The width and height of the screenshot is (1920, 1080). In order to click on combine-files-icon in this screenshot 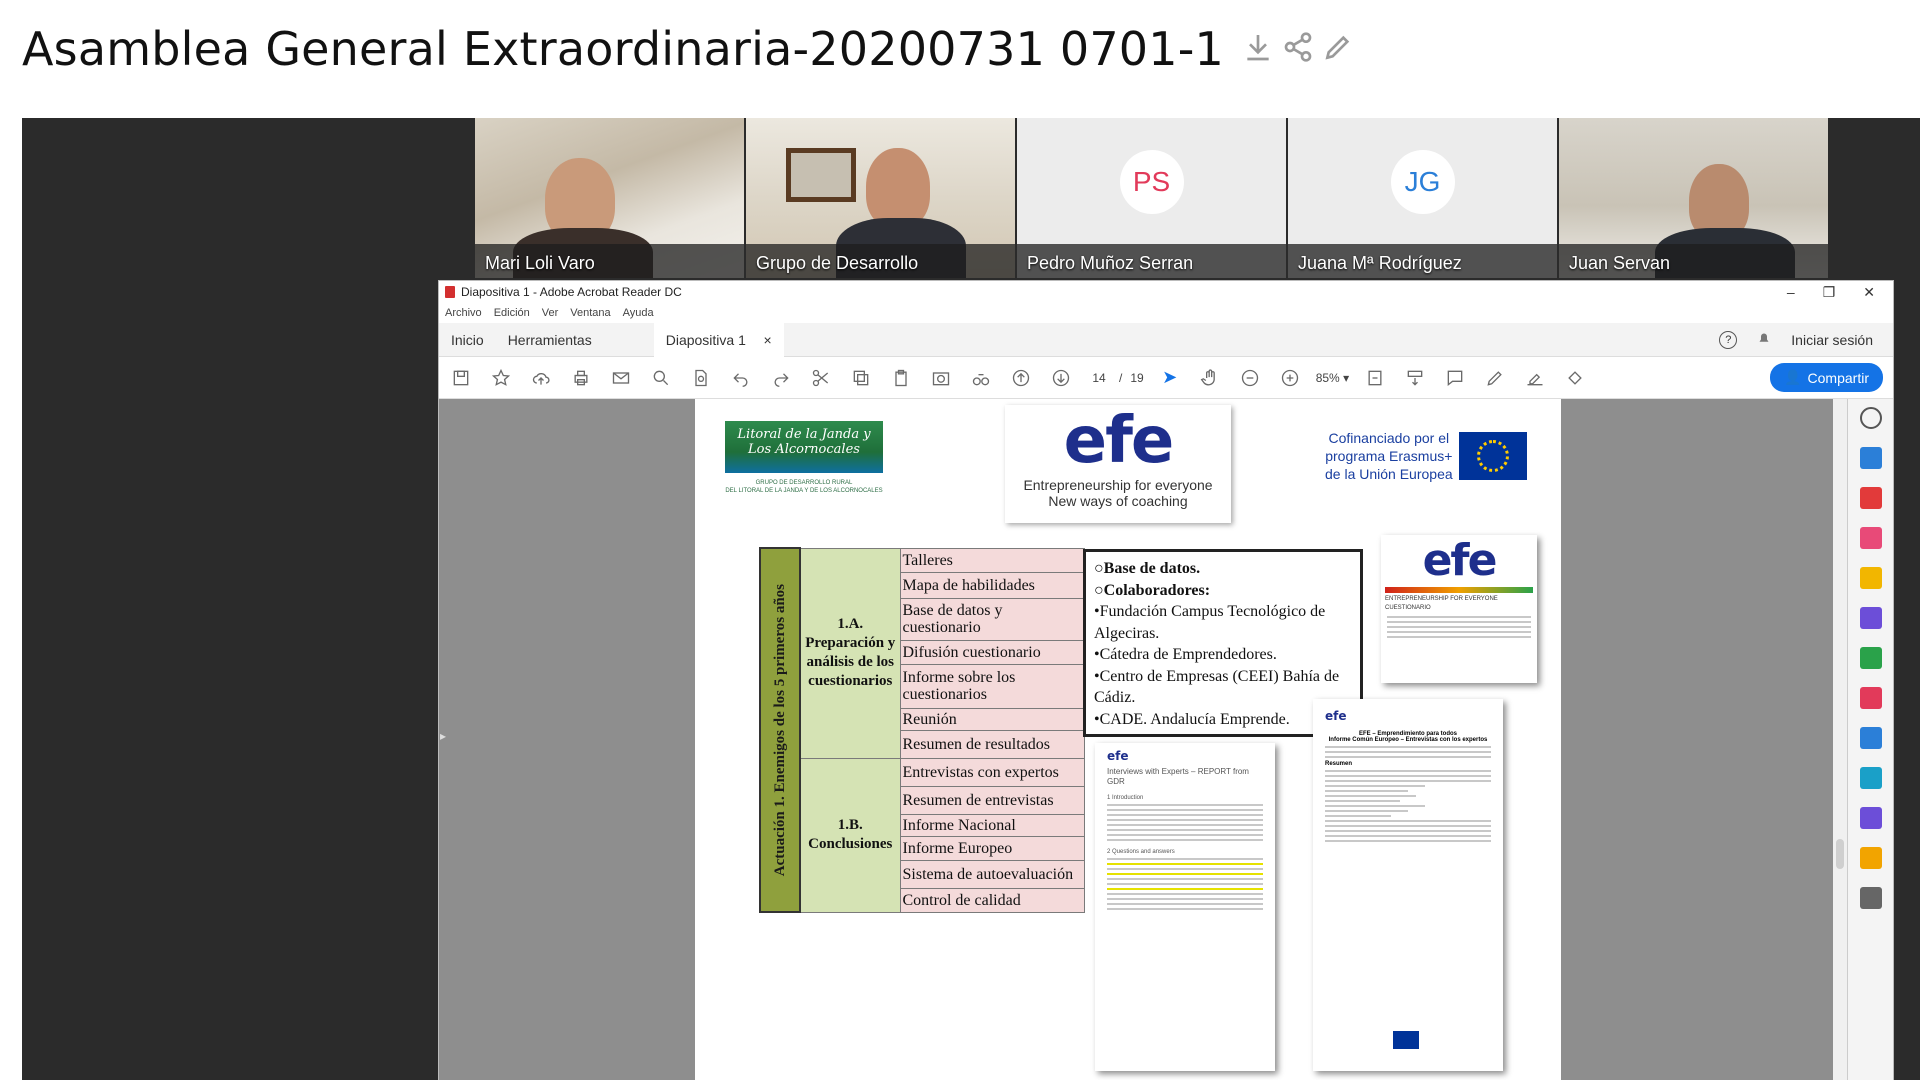, I will do `click(1870, 618)`.